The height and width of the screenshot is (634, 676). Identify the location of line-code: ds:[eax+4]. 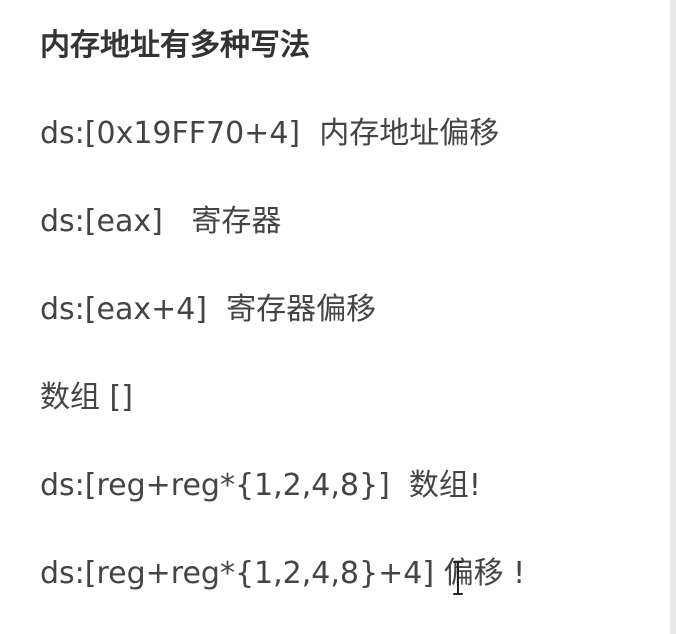
(124, 309).